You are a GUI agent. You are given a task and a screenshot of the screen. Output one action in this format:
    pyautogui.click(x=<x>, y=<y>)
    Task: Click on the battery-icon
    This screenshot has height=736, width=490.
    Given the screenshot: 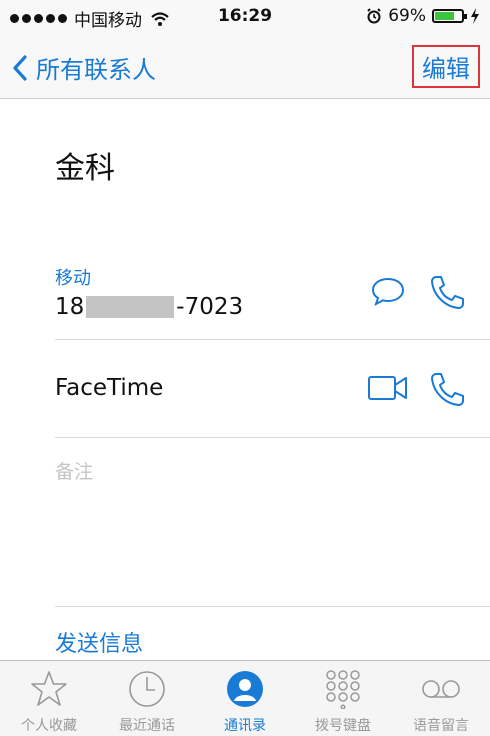 What is the action you would take?
    pyautogui.click(x=449, y=16)
    